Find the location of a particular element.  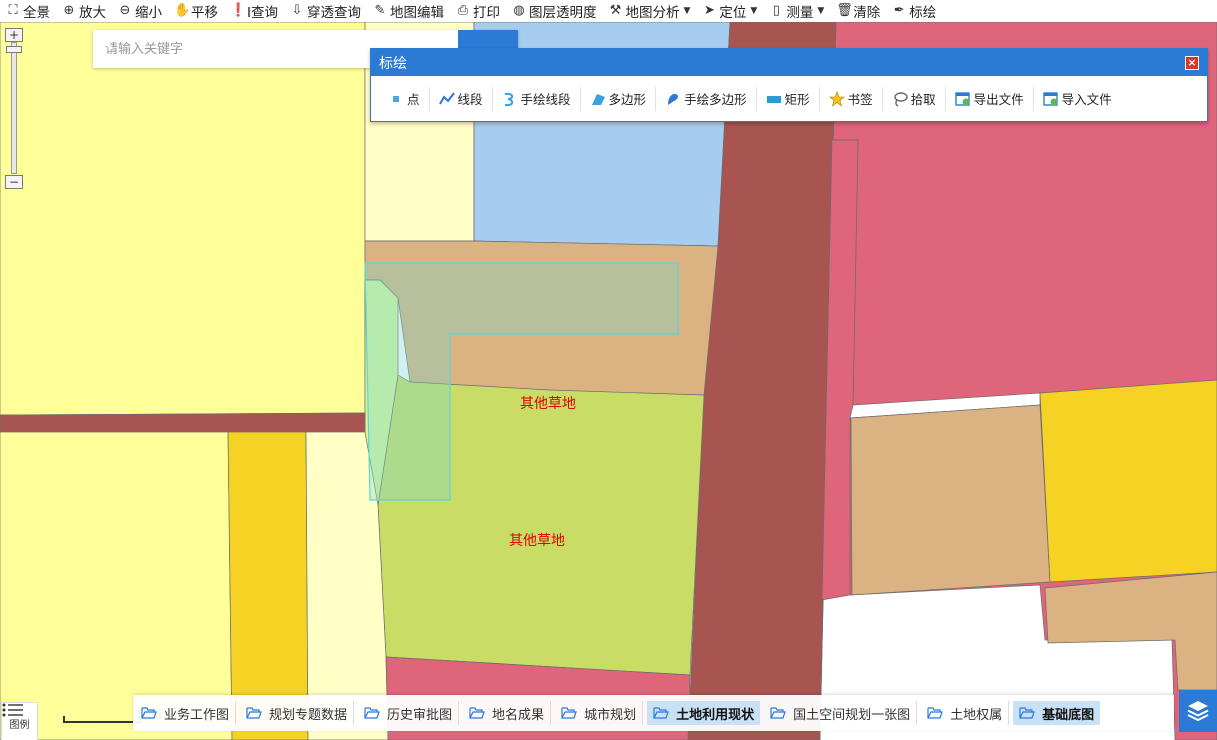

toolbar-identify-button: ❗ I查询 is located at coordinates (254, 11).